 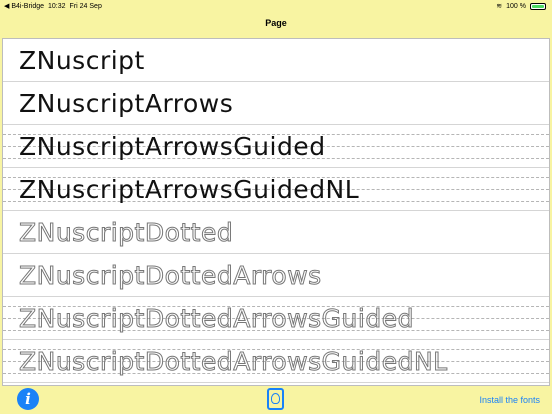 What do you see at coordinates (233, 362) in the screenshot?
I see `font-sample-text: ZNuscriptDottedArrowsGuidedNL` at bounding box center [233, 362].